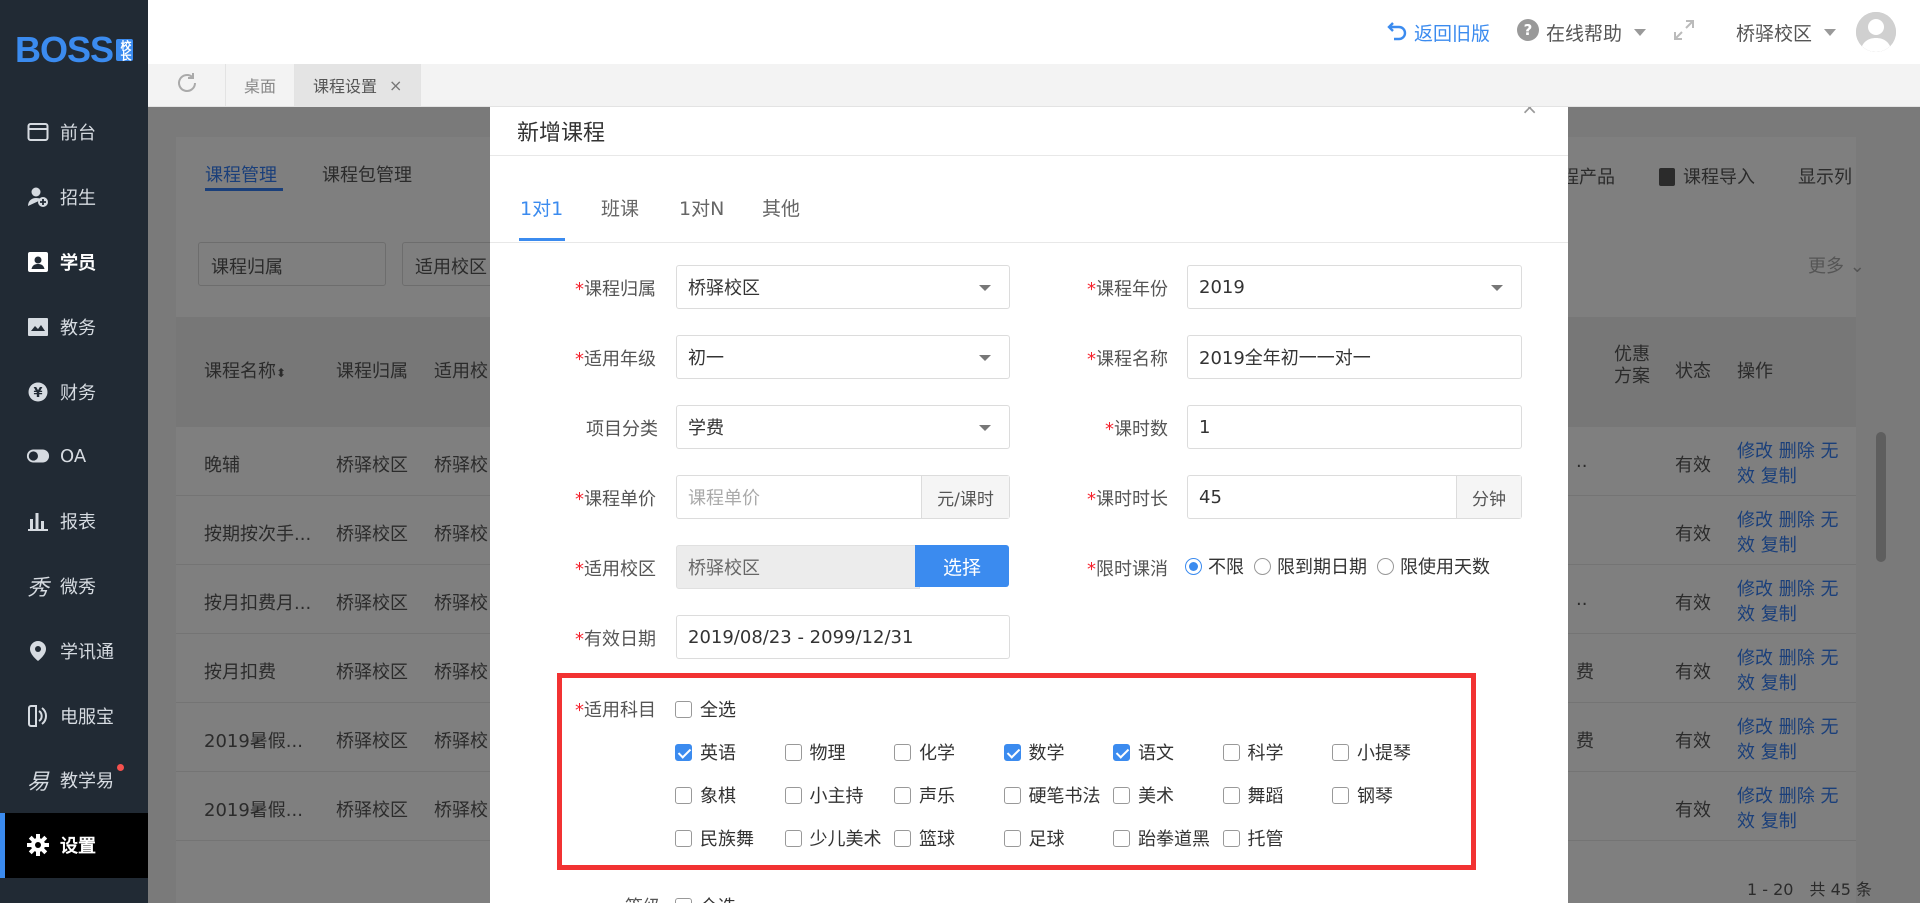  What do you see at coordinates (38, 132) in the screenshot?
I see `monitor-icon` at bounding box center [38, 132].